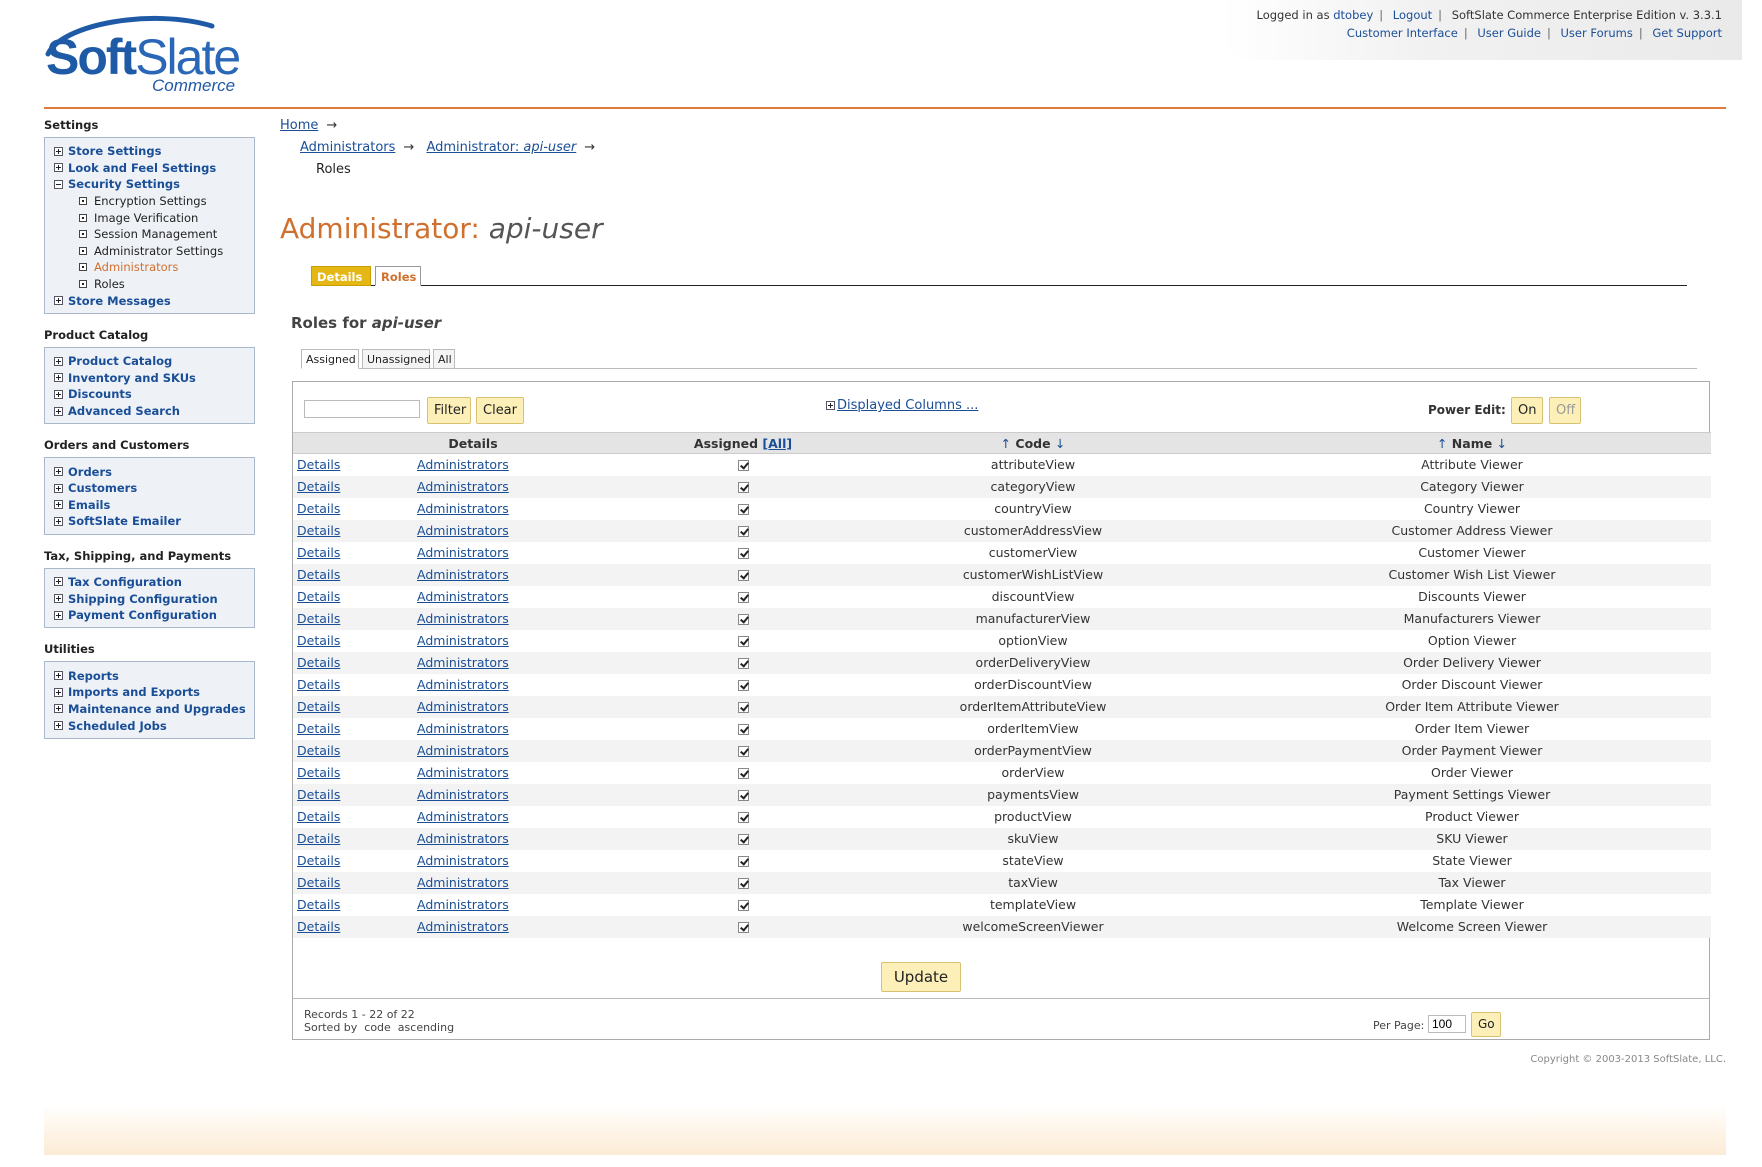 This screenshot has width=1762, height=1167. What do you see at coordinates (152, 411) in the screenshot?
I see `sidebar-item-advanced-search: Advanced Search` at bounding box center [152, 411].